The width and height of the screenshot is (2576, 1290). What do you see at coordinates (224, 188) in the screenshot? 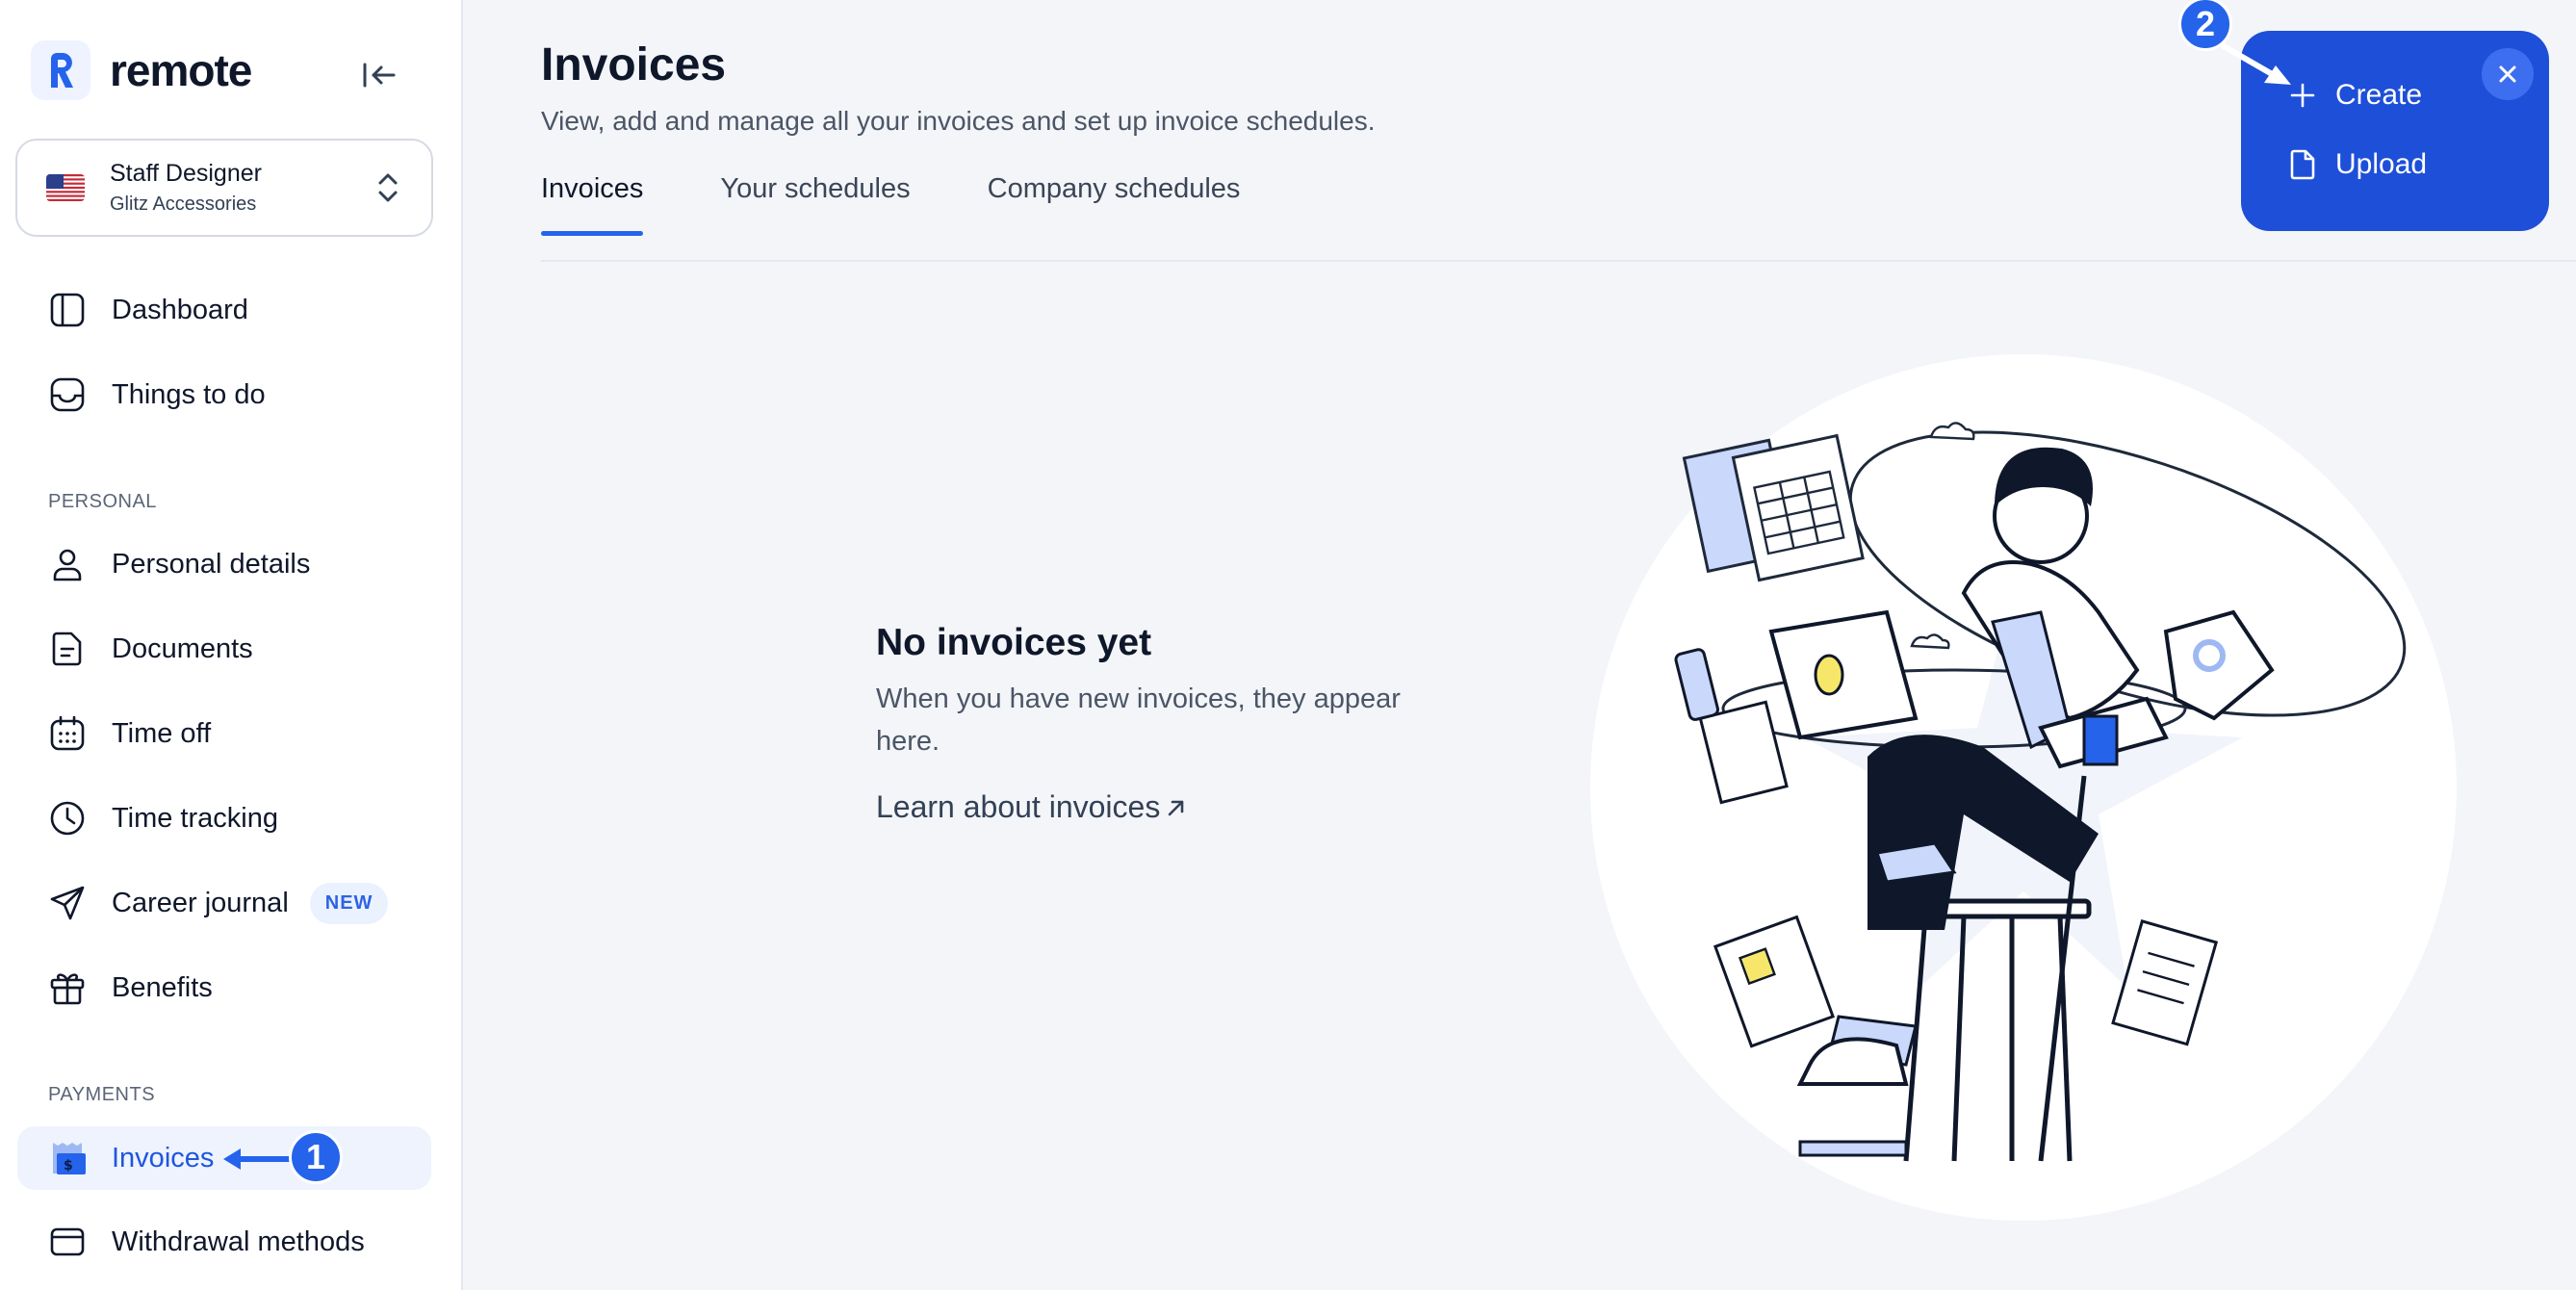
I see `profile-switcher: Staff Designer Glitz Accessories` at bounding box center [224, 188].